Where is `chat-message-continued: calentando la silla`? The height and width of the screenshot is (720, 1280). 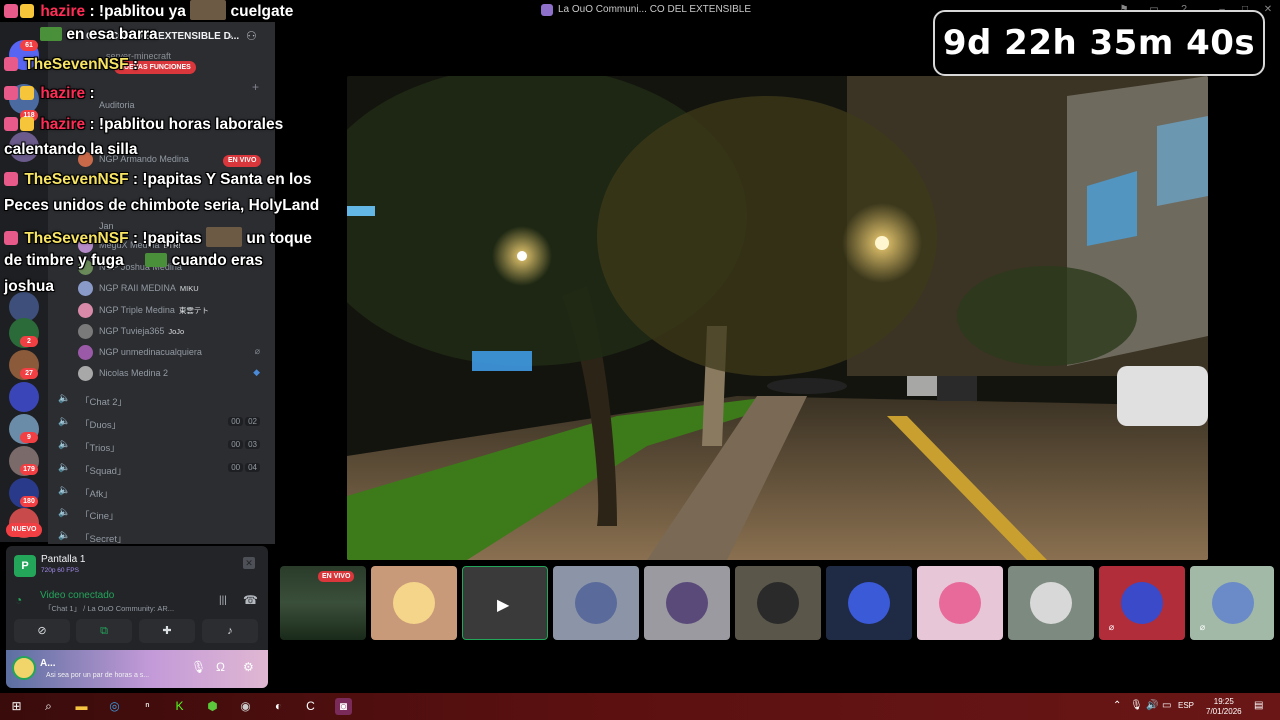 chat-message-continued: calentando la silla is located at coordinates (71, 149).